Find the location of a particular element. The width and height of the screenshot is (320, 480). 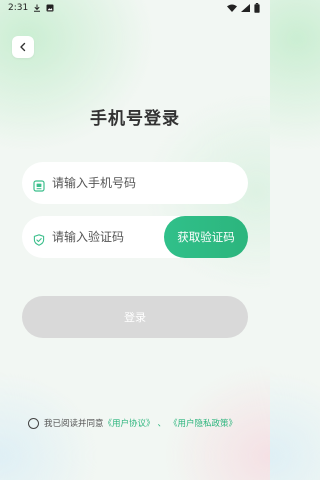

privacy-policy-link: 《用户隐私政策》 is located at coordinates (203, 423).